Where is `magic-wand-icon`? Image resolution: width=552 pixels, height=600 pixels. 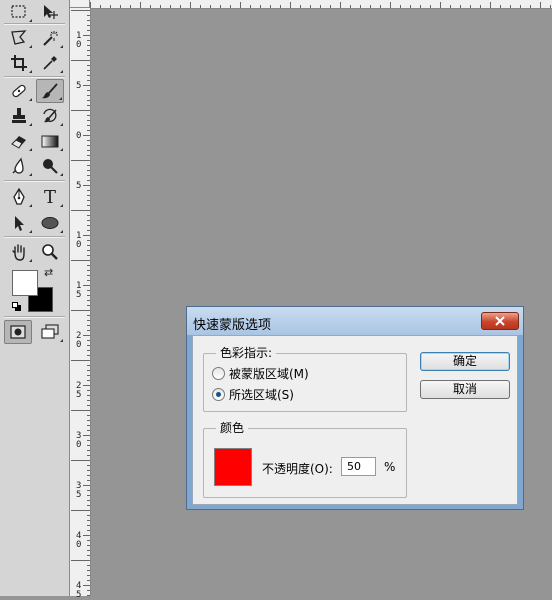 magic-wand-icon is located at coordinates (50, 38).